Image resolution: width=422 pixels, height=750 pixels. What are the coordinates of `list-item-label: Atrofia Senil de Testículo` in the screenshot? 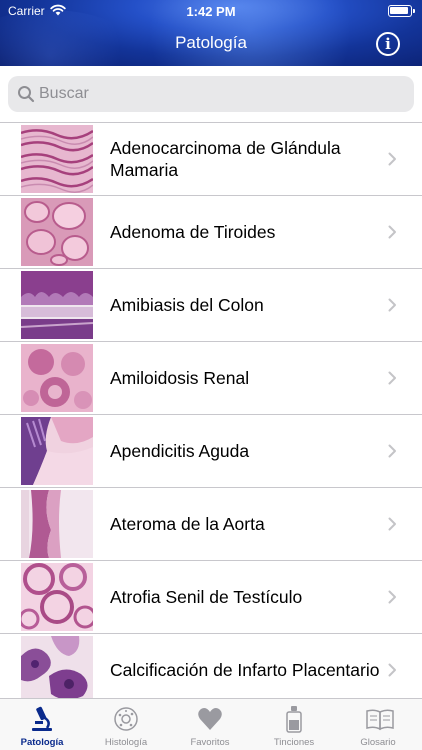 It's located at (206, 597).